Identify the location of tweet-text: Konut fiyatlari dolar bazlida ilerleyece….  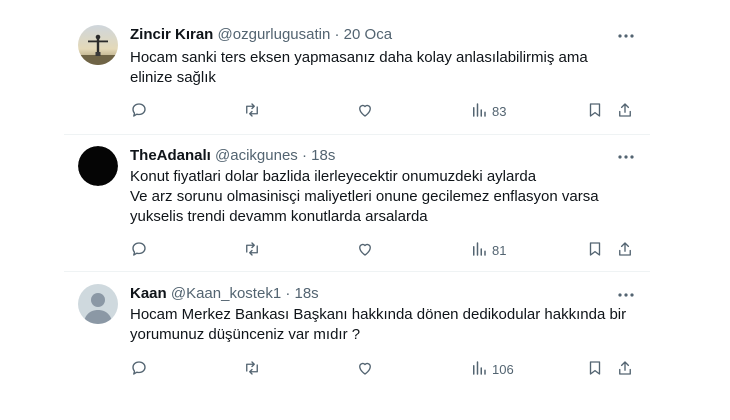
(375, 197).